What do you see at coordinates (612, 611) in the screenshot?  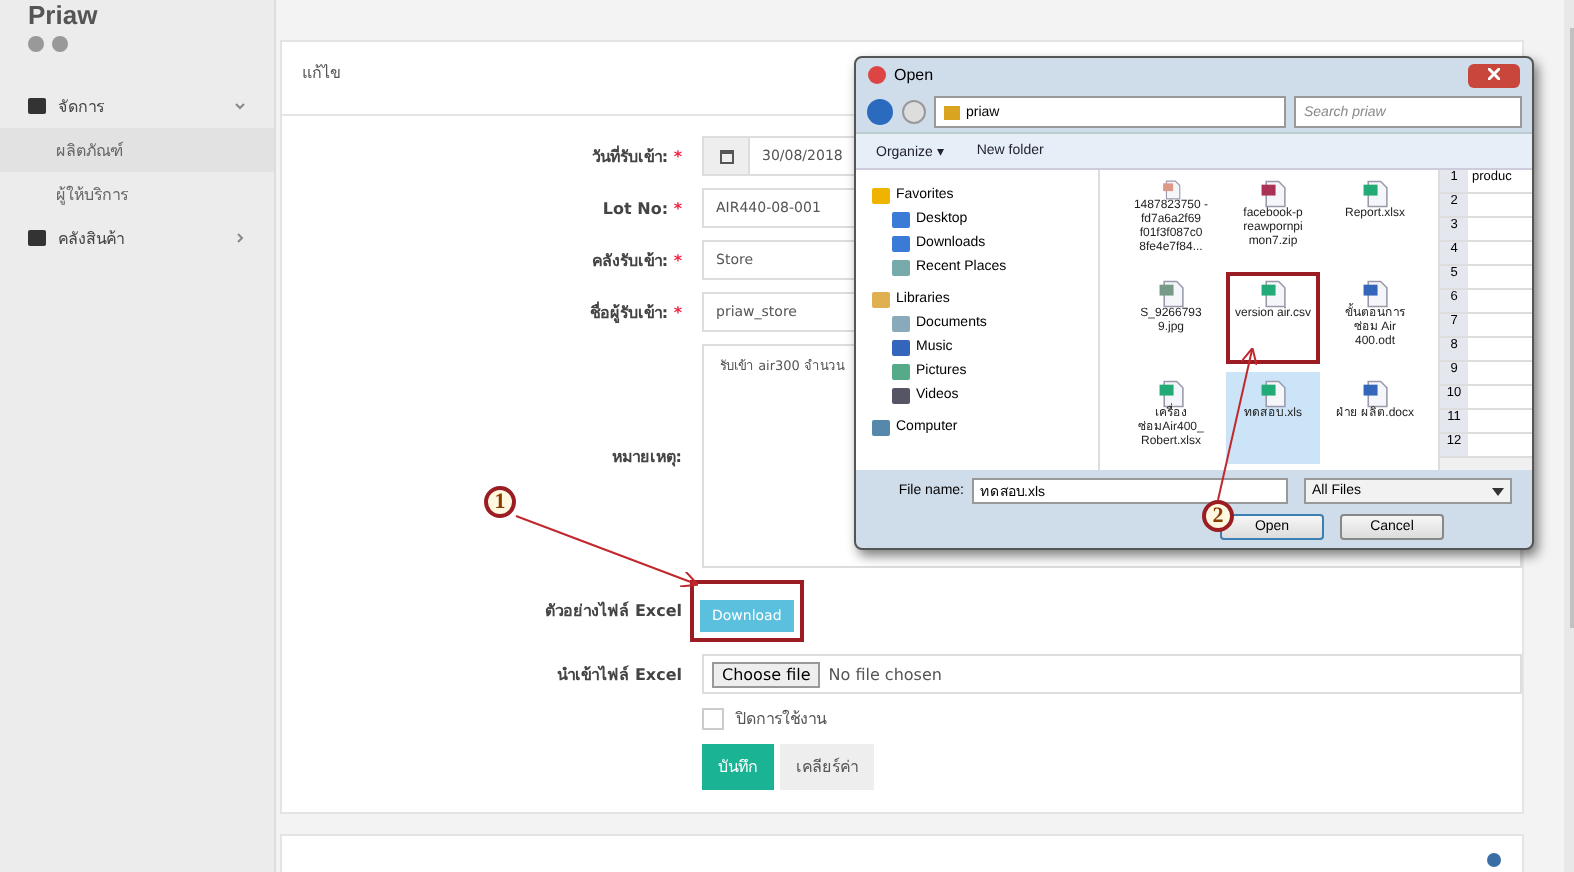 I see `field-label: ตัวอย่างไฟล์ Excel` at bounding box center [612, 611].